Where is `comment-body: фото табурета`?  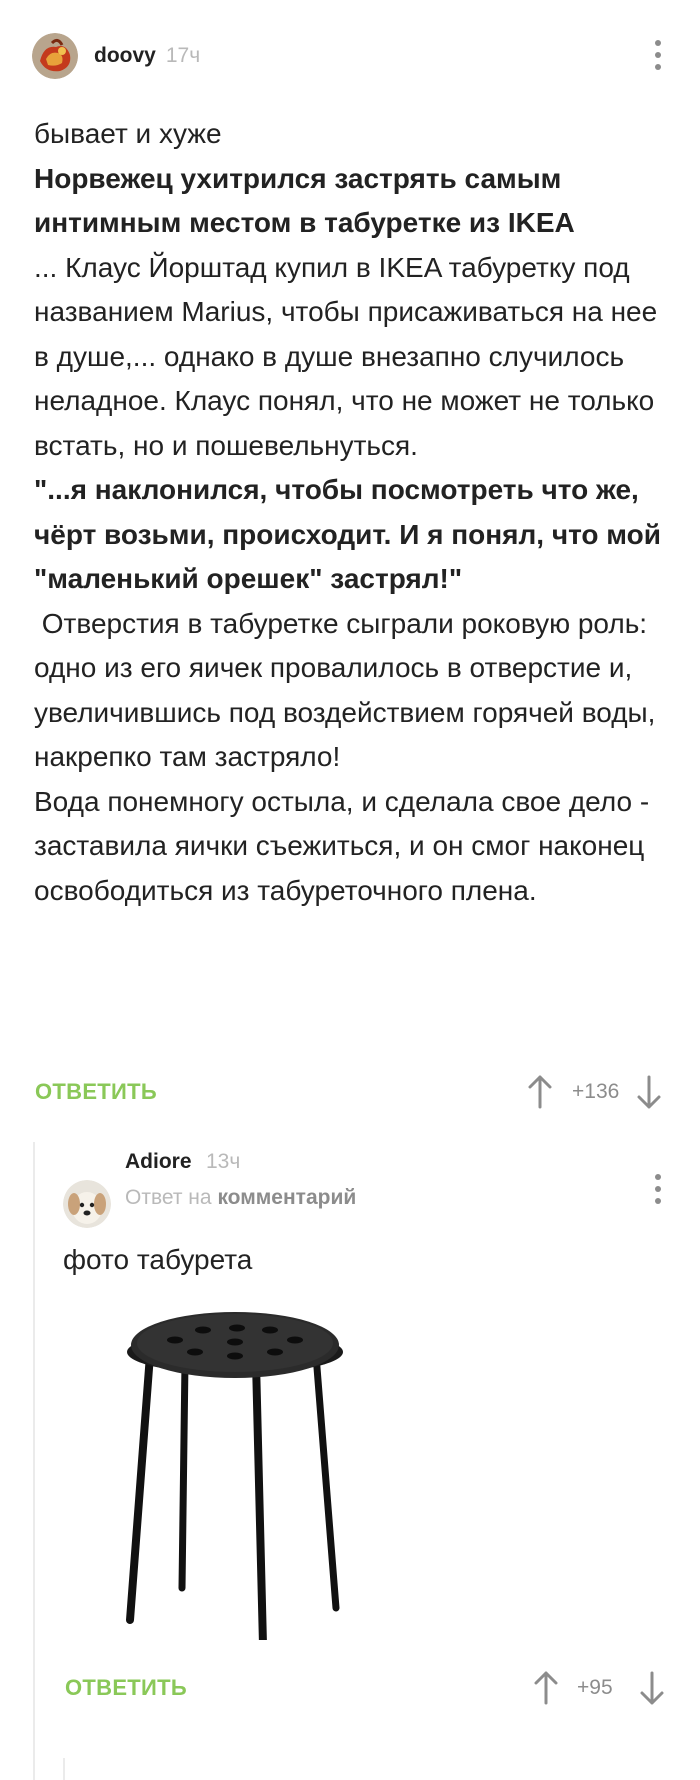 comment-body: фото табурета is located at coordinates (363, 1260).